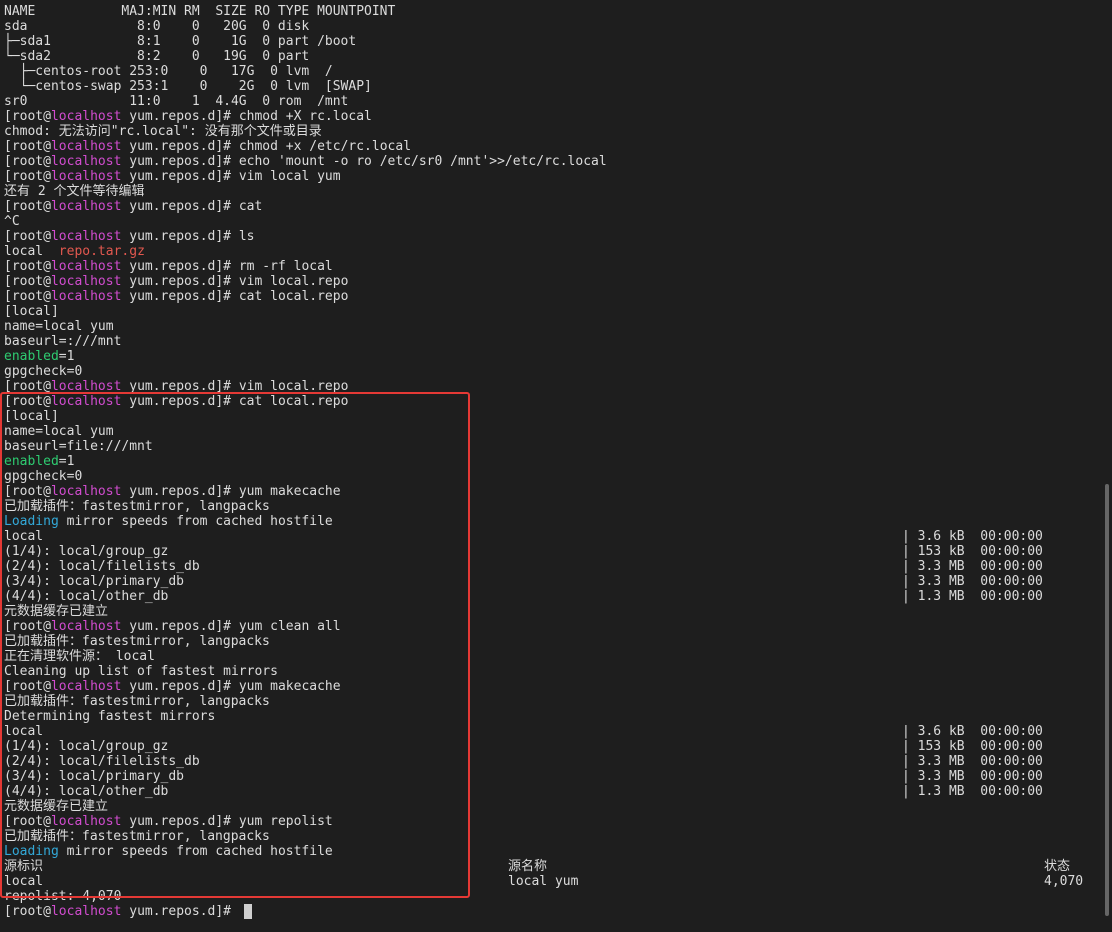  I want to click on command-text: yum clean all, so click(289, 626).